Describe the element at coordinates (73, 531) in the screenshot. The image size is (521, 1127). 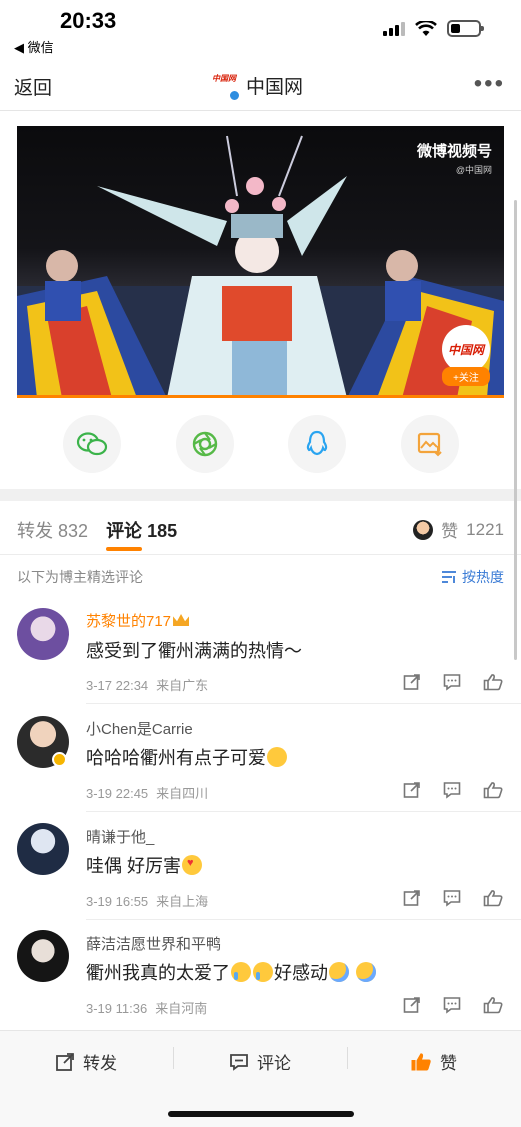
I see `tab-reposts-count: 832` at that location.